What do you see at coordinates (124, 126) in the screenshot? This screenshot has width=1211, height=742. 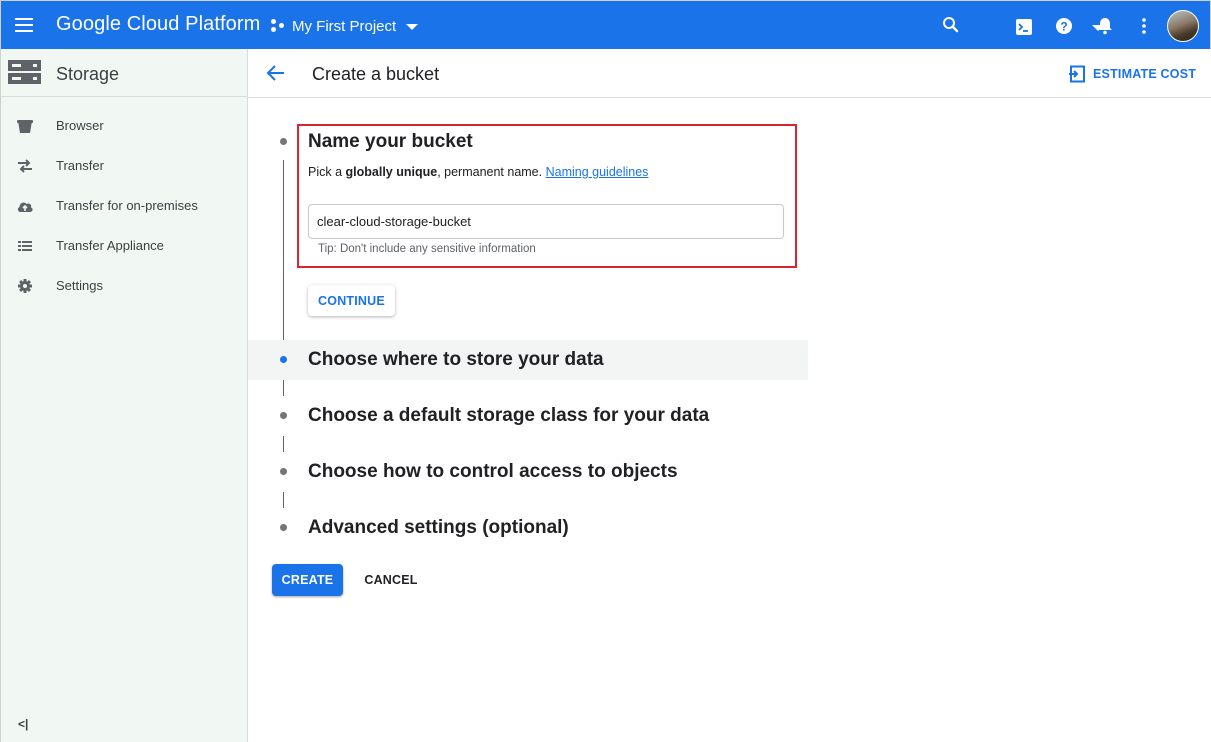 I see `sidebar-item-browser: Browser` at bounding box center [124, 126].